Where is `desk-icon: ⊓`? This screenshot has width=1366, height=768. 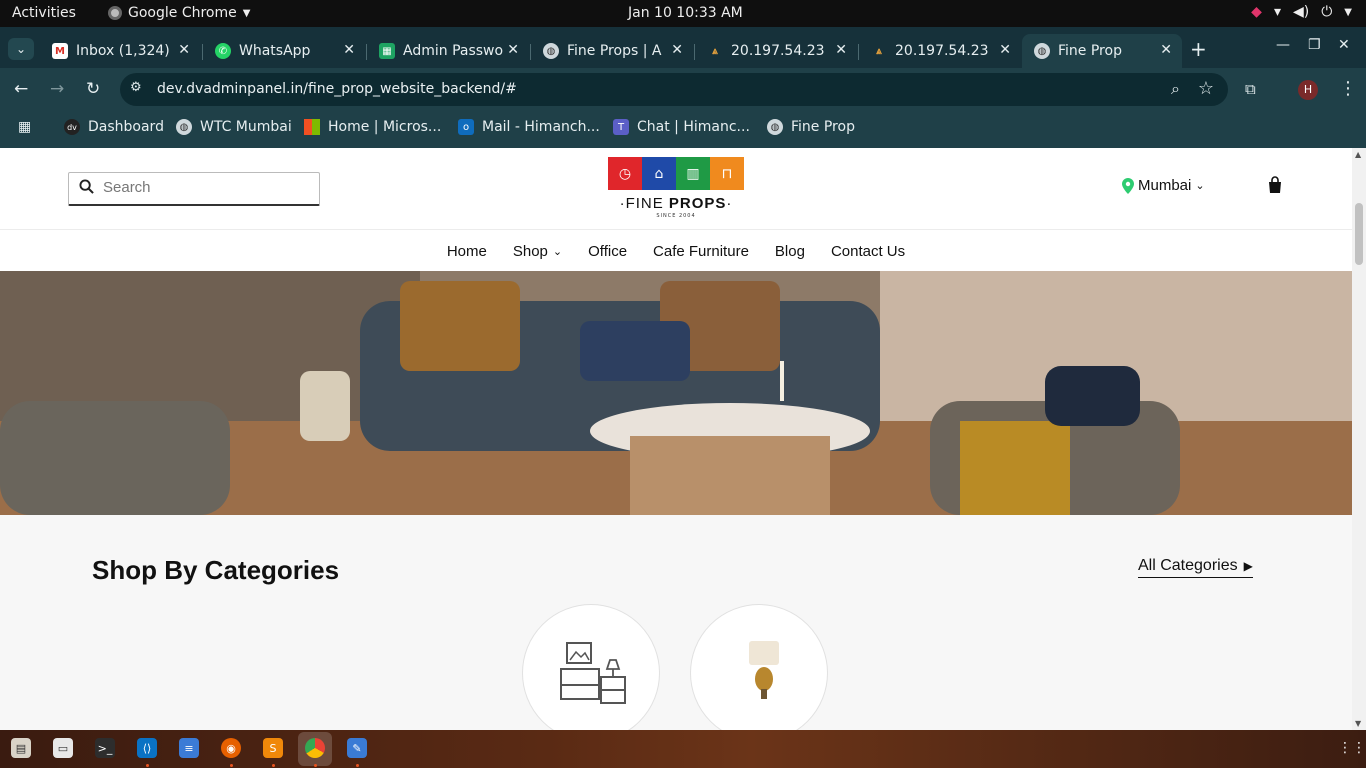
desk-icon: ⊓ is located at coordinates (727, 173).